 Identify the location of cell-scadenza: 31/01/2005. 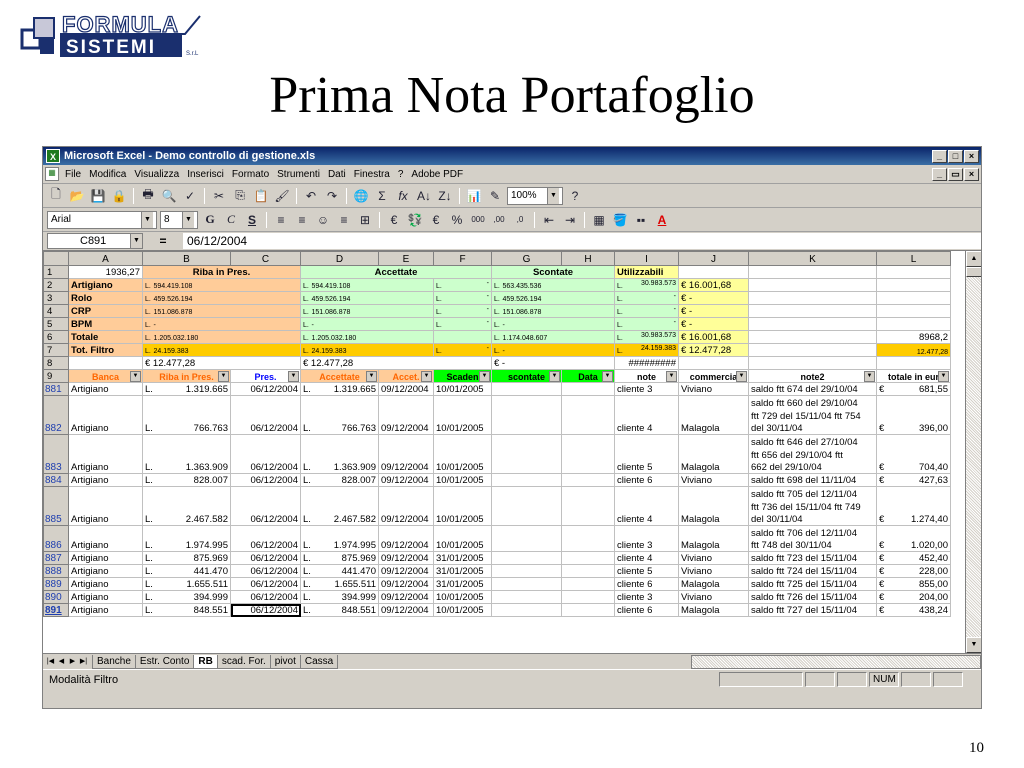
(462, 584).